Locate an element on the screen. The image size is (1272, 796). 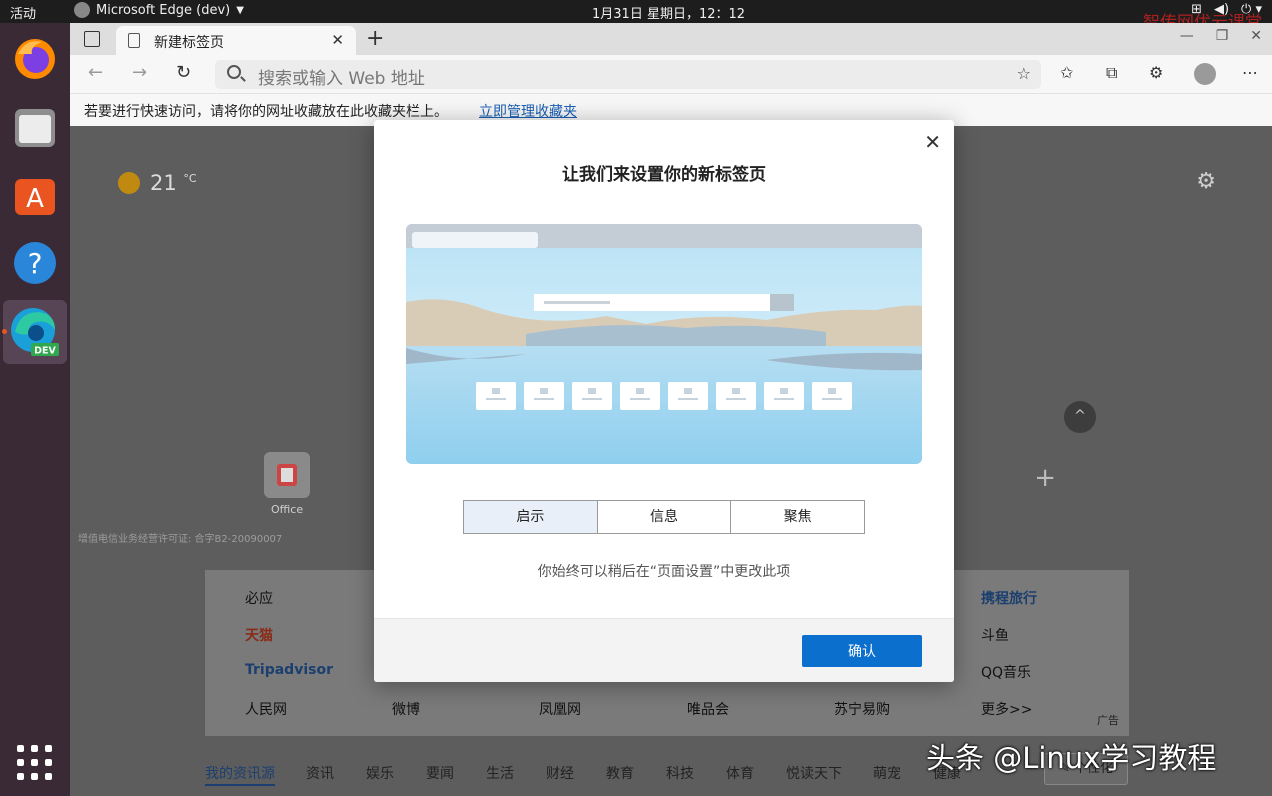
overlay-watermark: 头条 @Linux学习教程 is located at coordinates (1071, 758).